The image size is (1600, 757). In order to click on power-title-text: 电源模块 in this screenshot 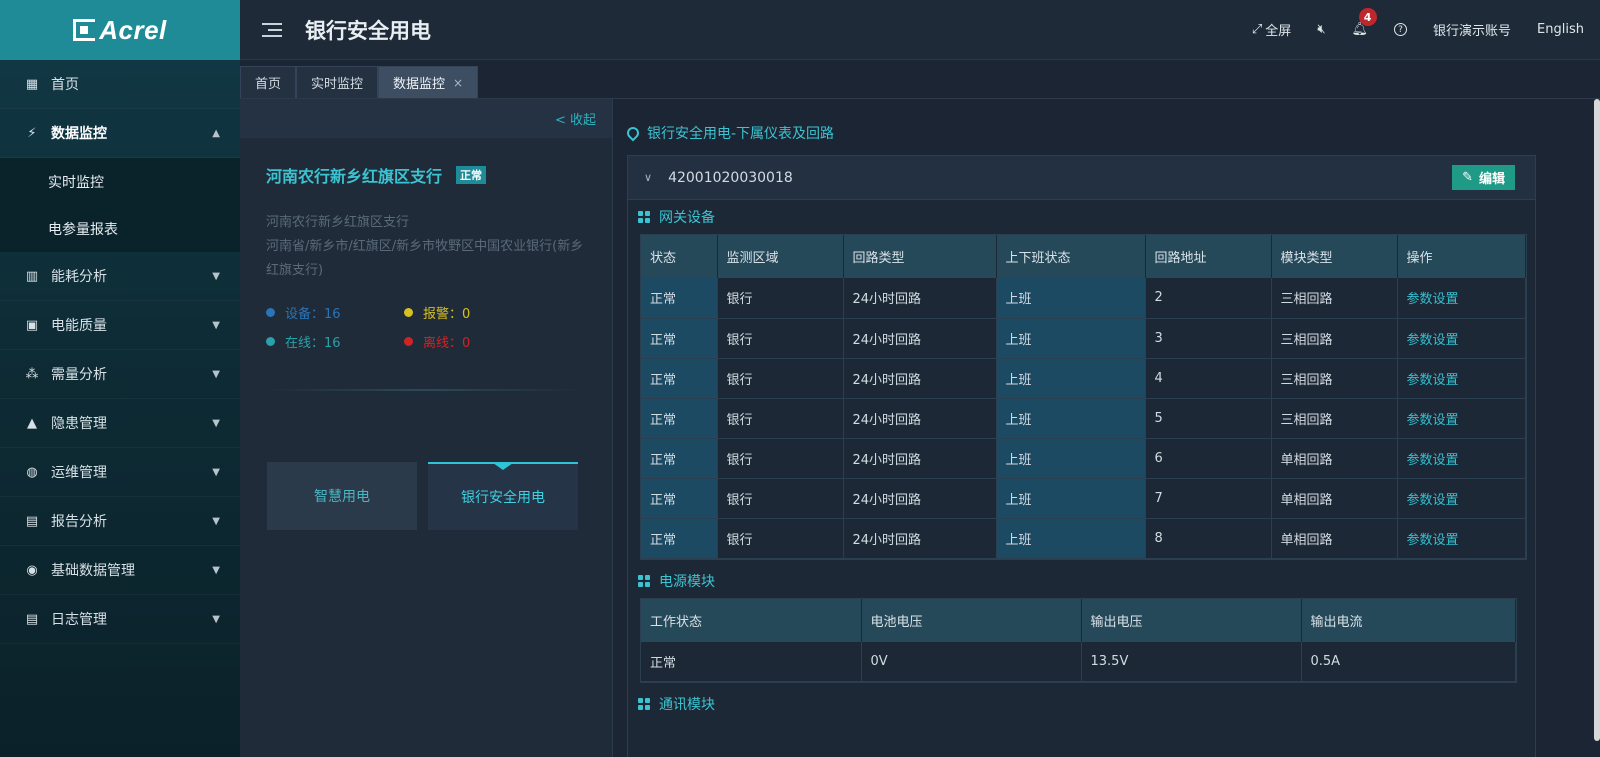, I will do `click(687, 581)`.